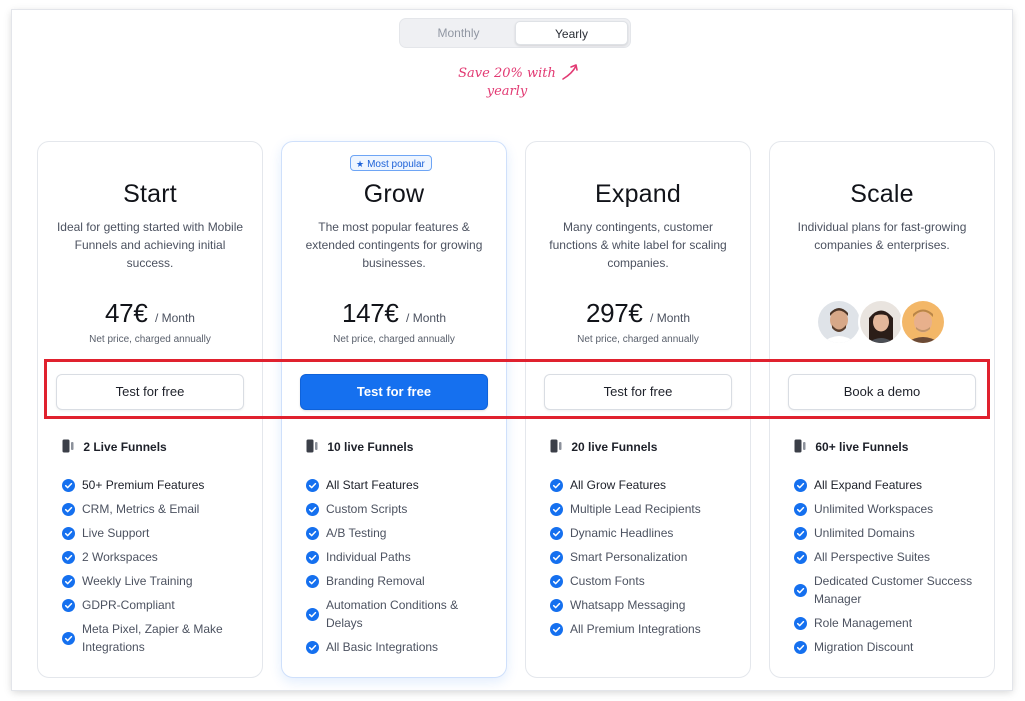  Describe the element at coordinates (507, 82) in the screenshot. I see `save-note: Save 20% with yearly` at that location.